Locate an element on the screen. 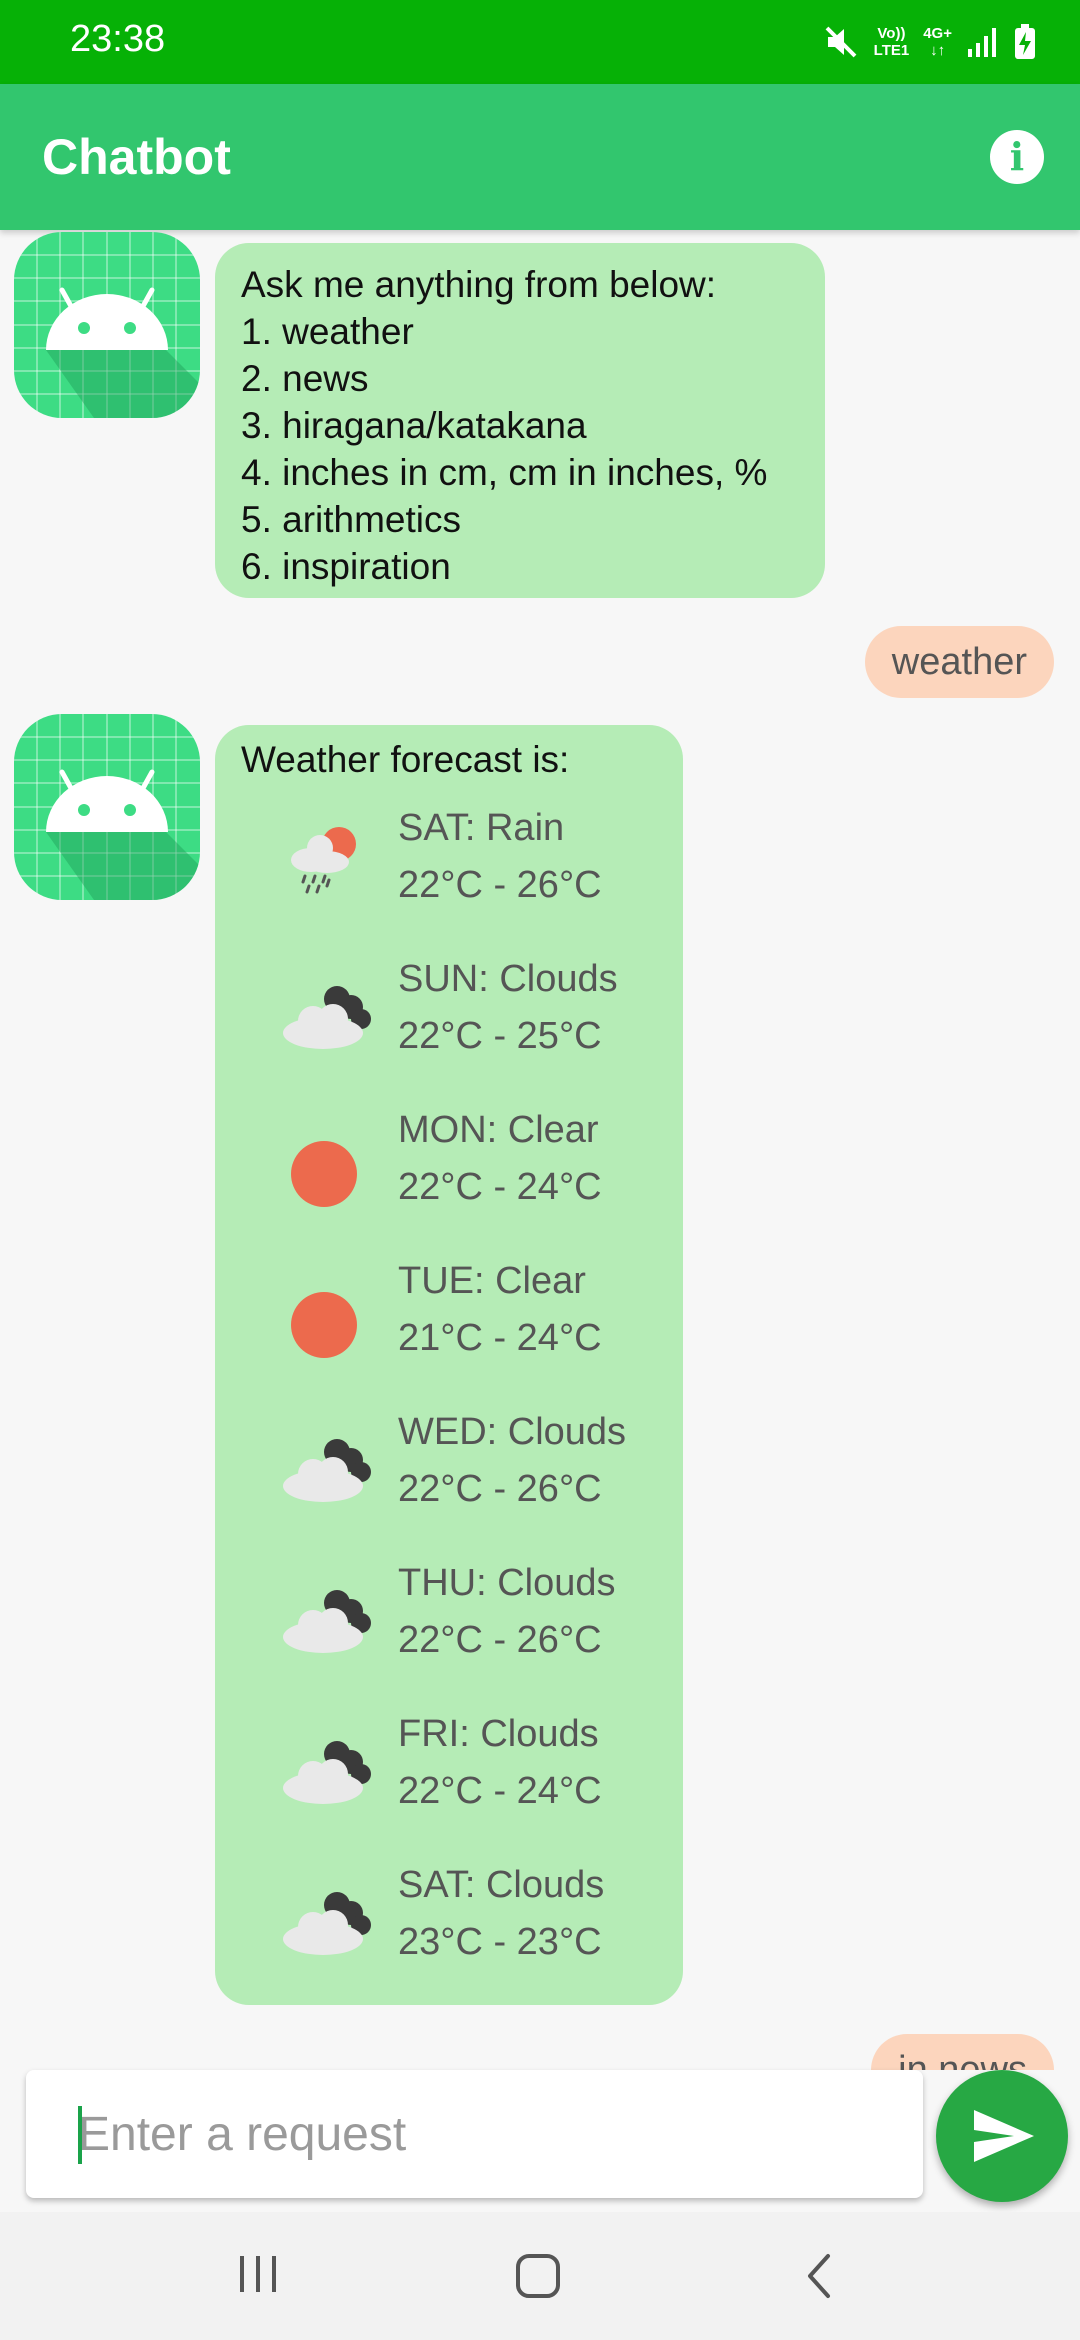  info-icon: i is located at coordinates (1017, 157).